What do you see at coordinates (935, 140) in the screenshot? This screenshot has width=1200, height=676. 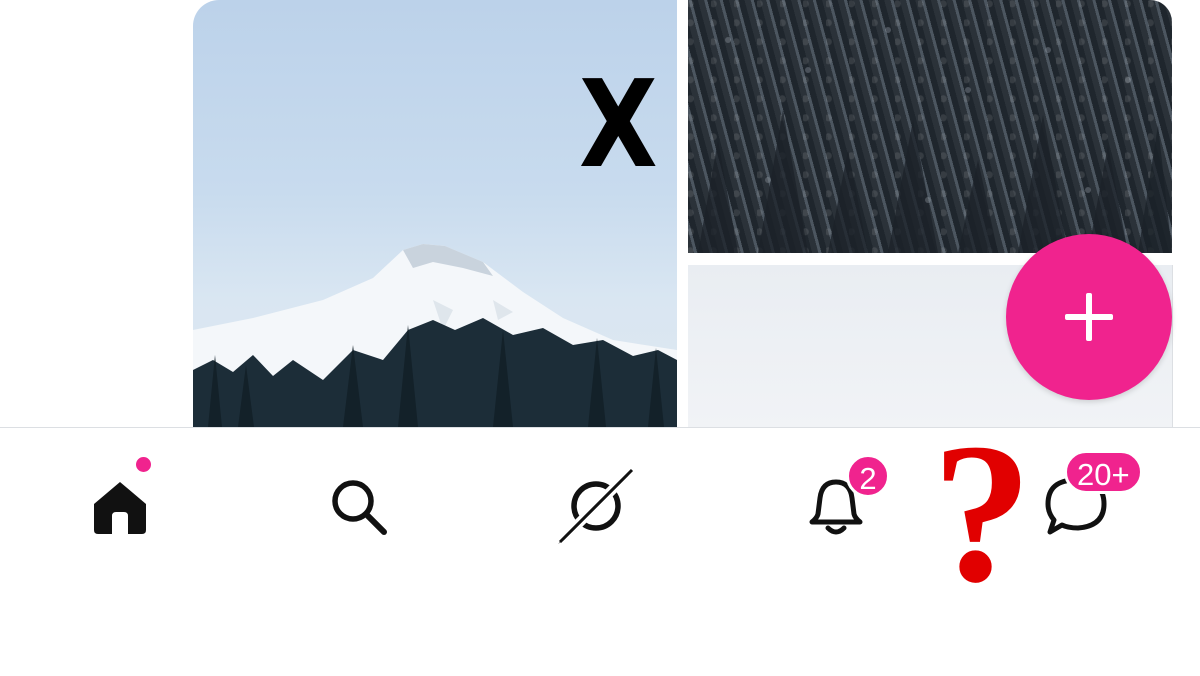 I see `forest-illustration` at bounding box center [935, 140].